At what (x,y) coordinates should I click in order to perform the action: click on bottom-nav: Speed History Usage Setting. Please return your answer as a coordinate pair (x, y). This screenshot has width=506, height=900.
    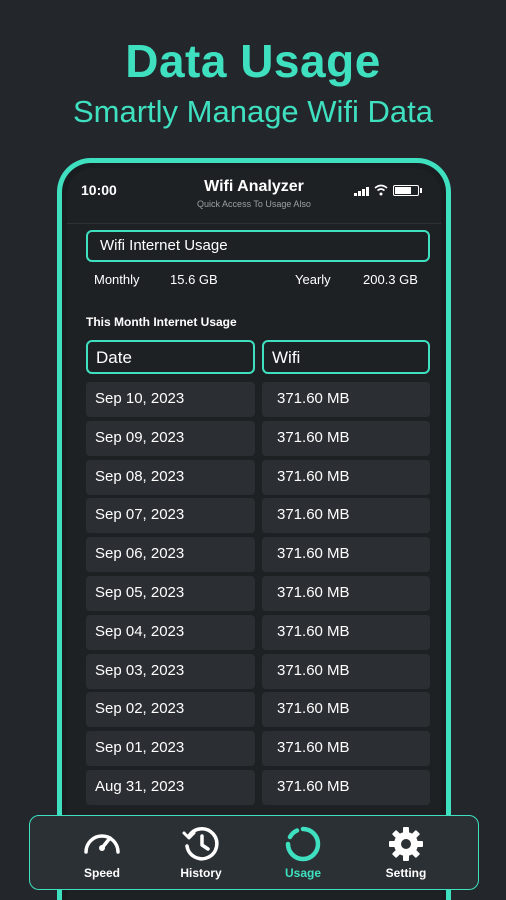
    Looking at the image, I should click on (254, 852).